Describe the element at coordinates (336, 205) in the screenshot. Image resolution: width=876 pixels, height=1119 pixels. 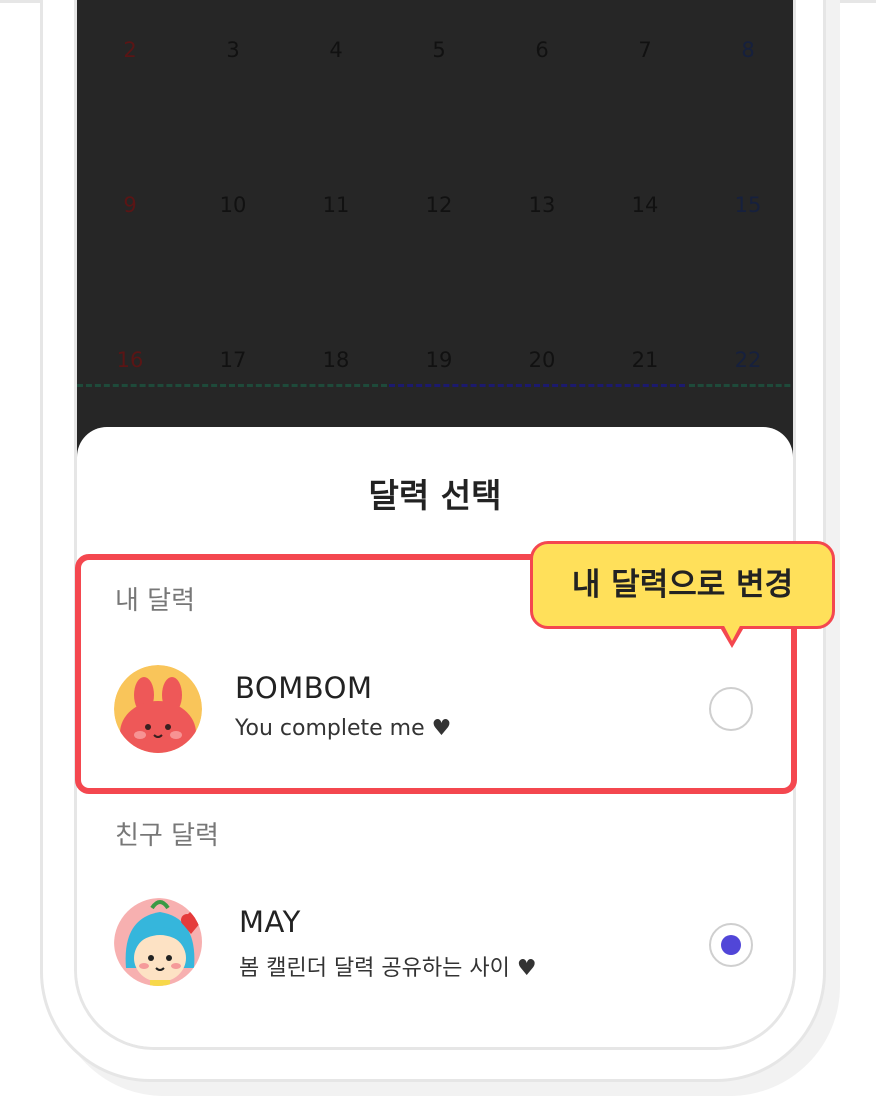
I see `calendar-day: 11` at that location.